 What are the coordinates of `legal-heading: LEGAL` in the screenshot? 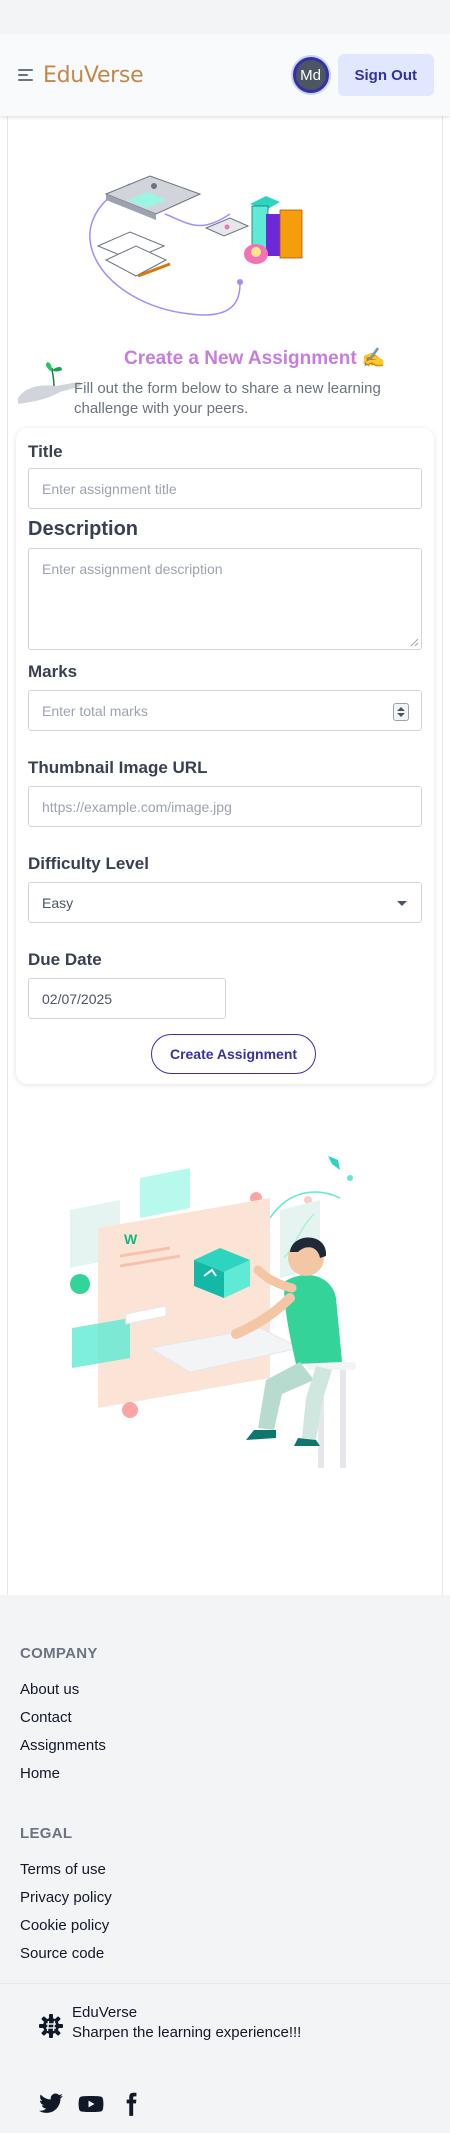 It's located at (46, 1833).